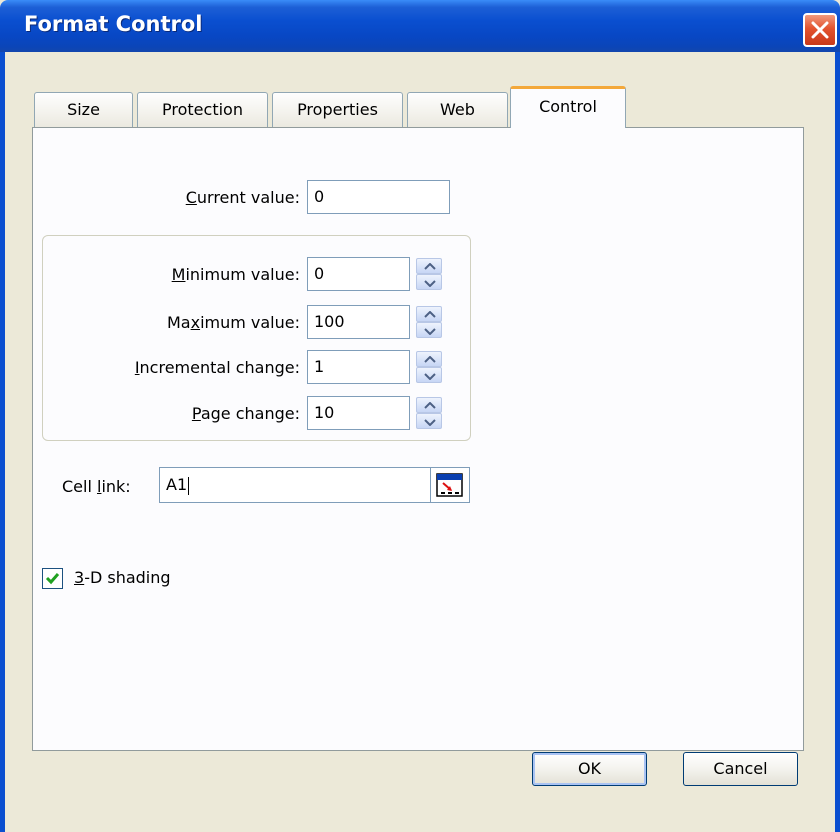 This screenshot has width=840, height=832. I want to click on checkmark-icon, so click(52, 579).